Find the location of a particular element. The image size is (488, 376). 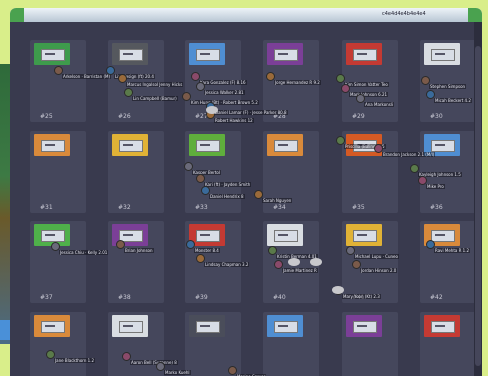

player-name-label: Jordan Hinson 2.0 is located at coordinates (379, 270).